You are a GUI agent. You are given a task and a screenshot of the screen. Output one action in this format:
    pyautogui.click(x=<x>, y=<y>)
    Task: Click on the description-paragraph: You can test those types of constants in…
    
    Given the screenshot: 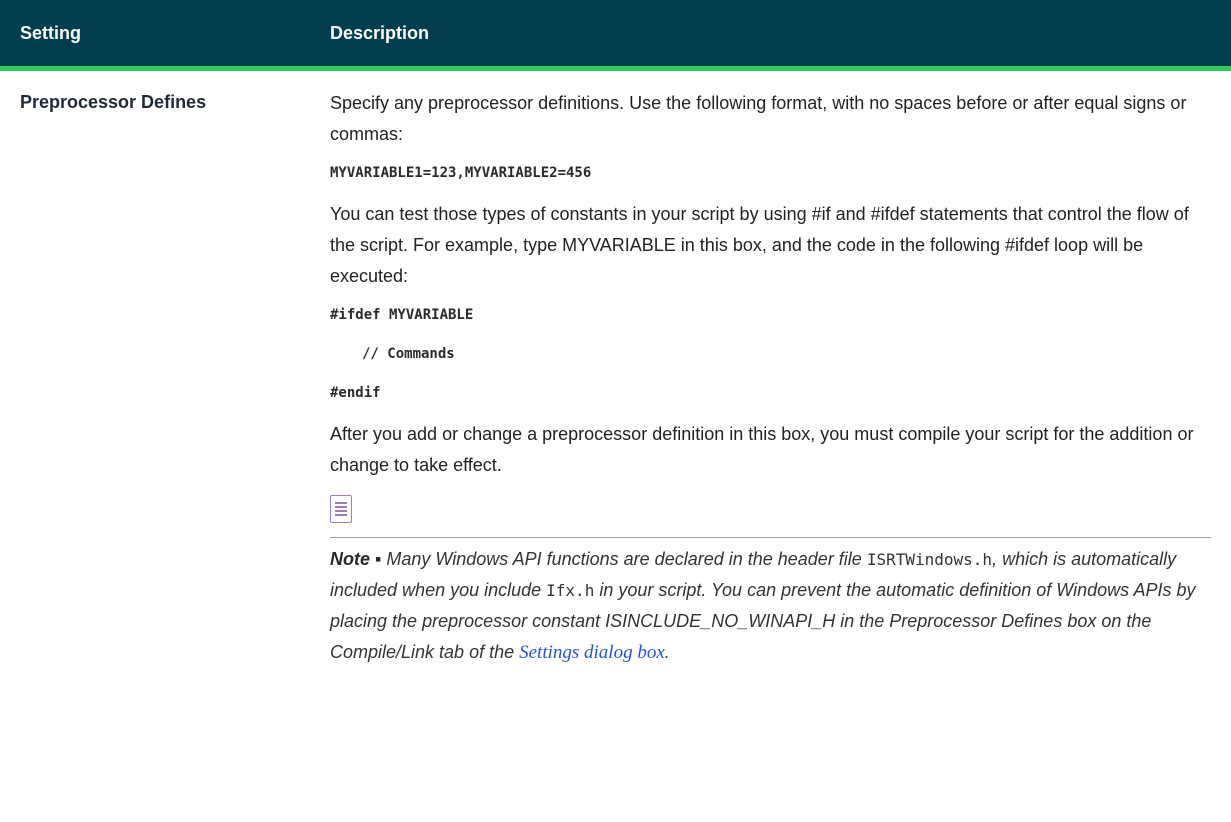 What is the action you would take?
    pyautogui.click(x=759, y=245)
    